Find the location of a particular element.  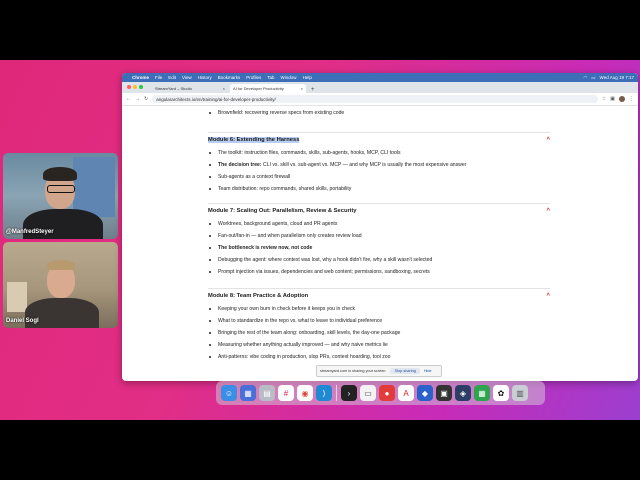

menubar-item: History is located at coordinates (205, 77).